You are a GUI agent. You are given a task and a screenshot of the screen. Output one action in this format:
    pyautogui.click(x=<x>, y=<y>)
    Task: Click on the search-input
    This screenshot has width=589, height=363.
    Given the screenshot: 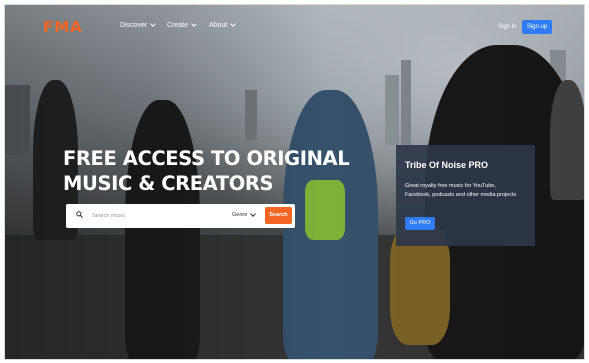 What is the action you would take?
    pyautogui.click(x=157, y=216)
    